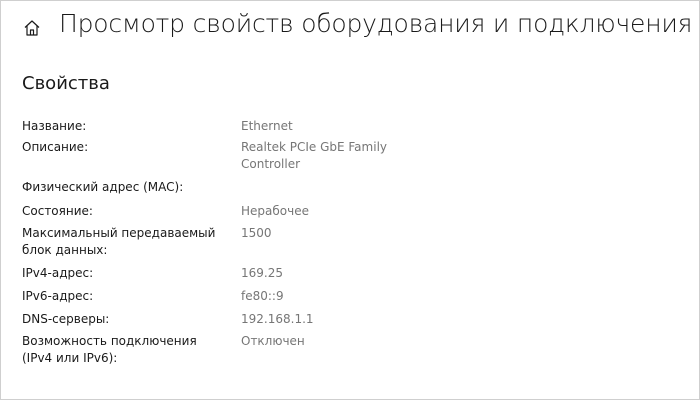 Image resolution: width=700 pixels, height=400 pixels. I want to click on property-label: Описание:, so click(55, 147).